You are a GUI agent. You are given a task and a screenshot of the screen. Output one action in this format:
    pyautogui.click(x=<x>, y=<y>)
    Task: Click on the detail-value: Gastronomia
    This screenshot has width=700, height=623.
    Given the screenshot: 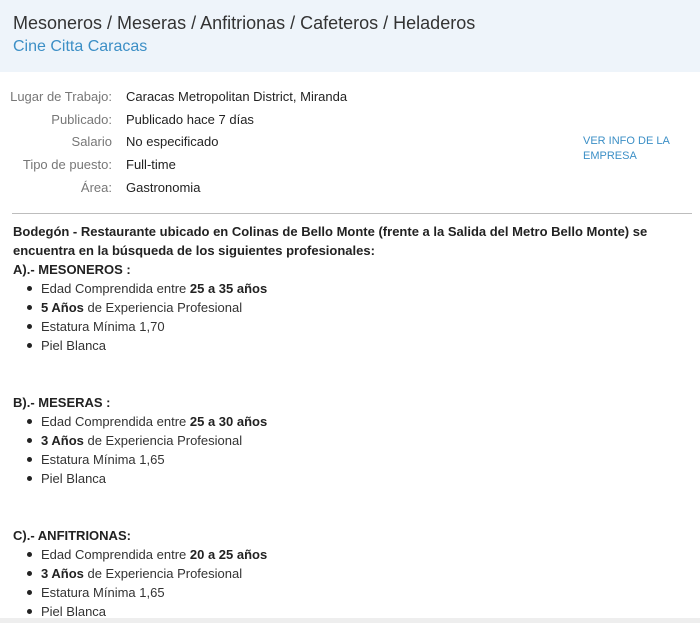 What is the action you would take?
    pyautogui.click(x=163, y=187)
    